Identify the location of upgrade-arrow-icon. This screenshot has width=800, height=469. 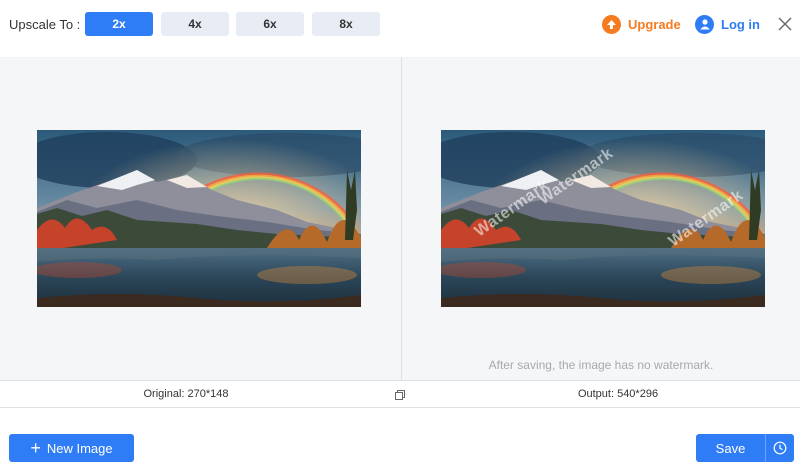
(611, 24).